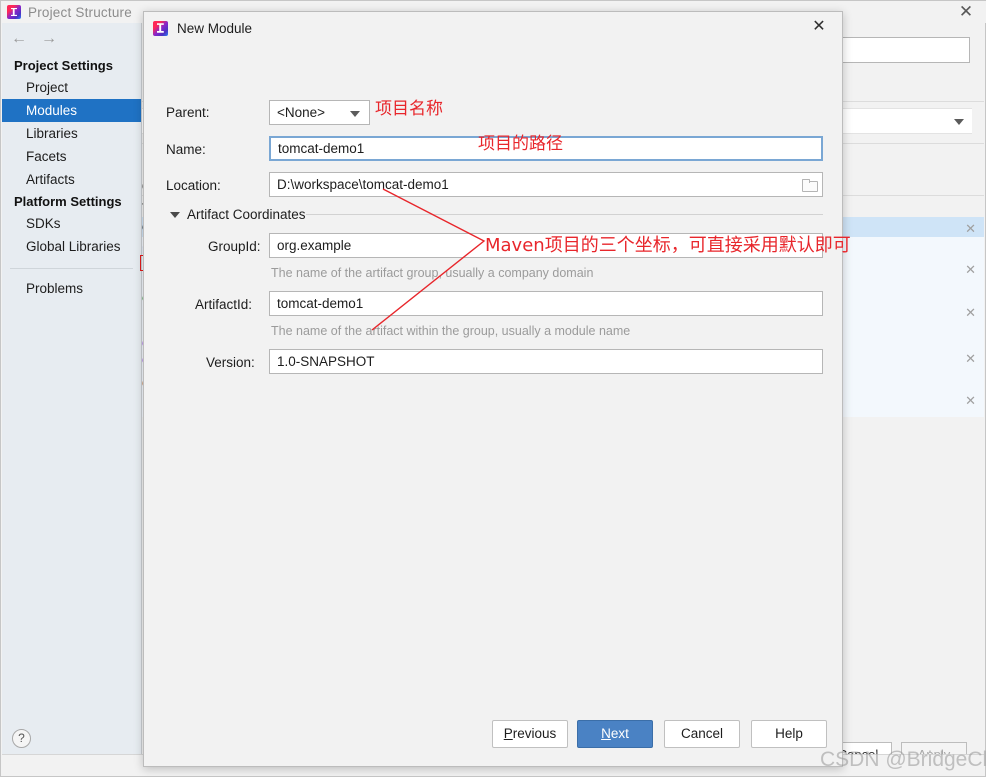 The image size is (986, 777). I want to click on folder-icon, so click(809, 185).